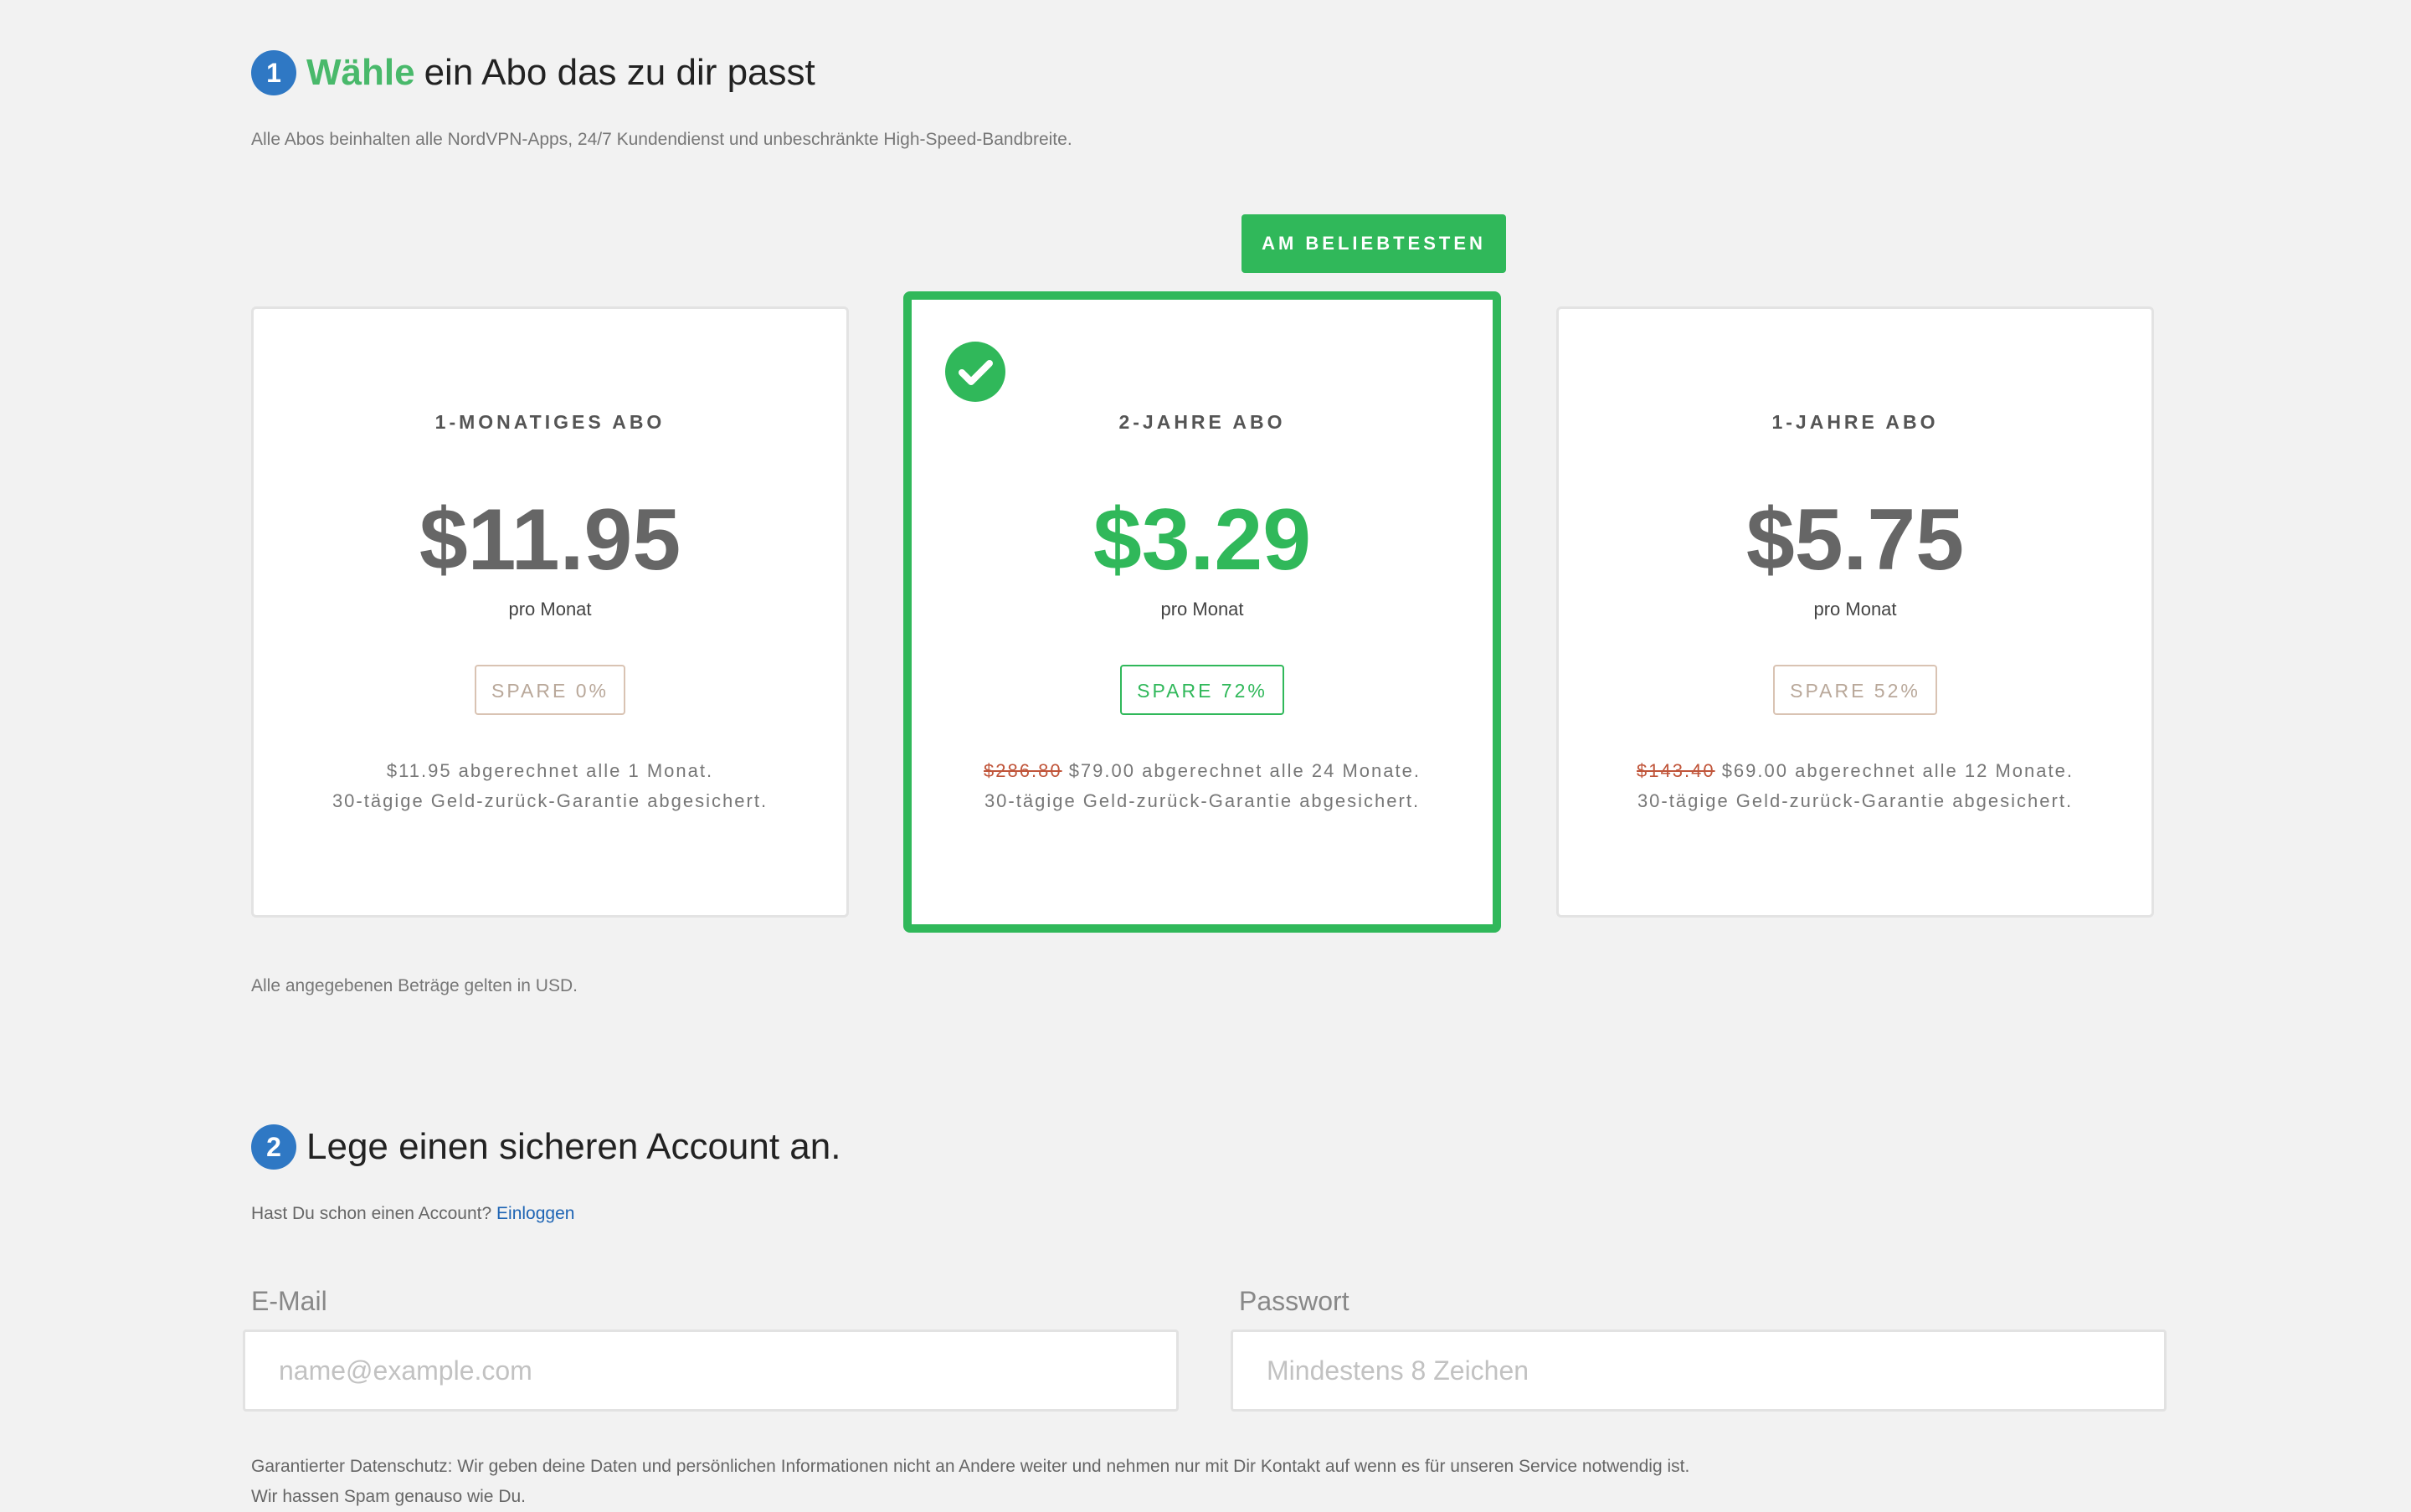 This screenshot has width=2411, height=1512. I want to click on privacy-line-2: Wir hassen Spam genauso wie Du., so click(388, 1496).